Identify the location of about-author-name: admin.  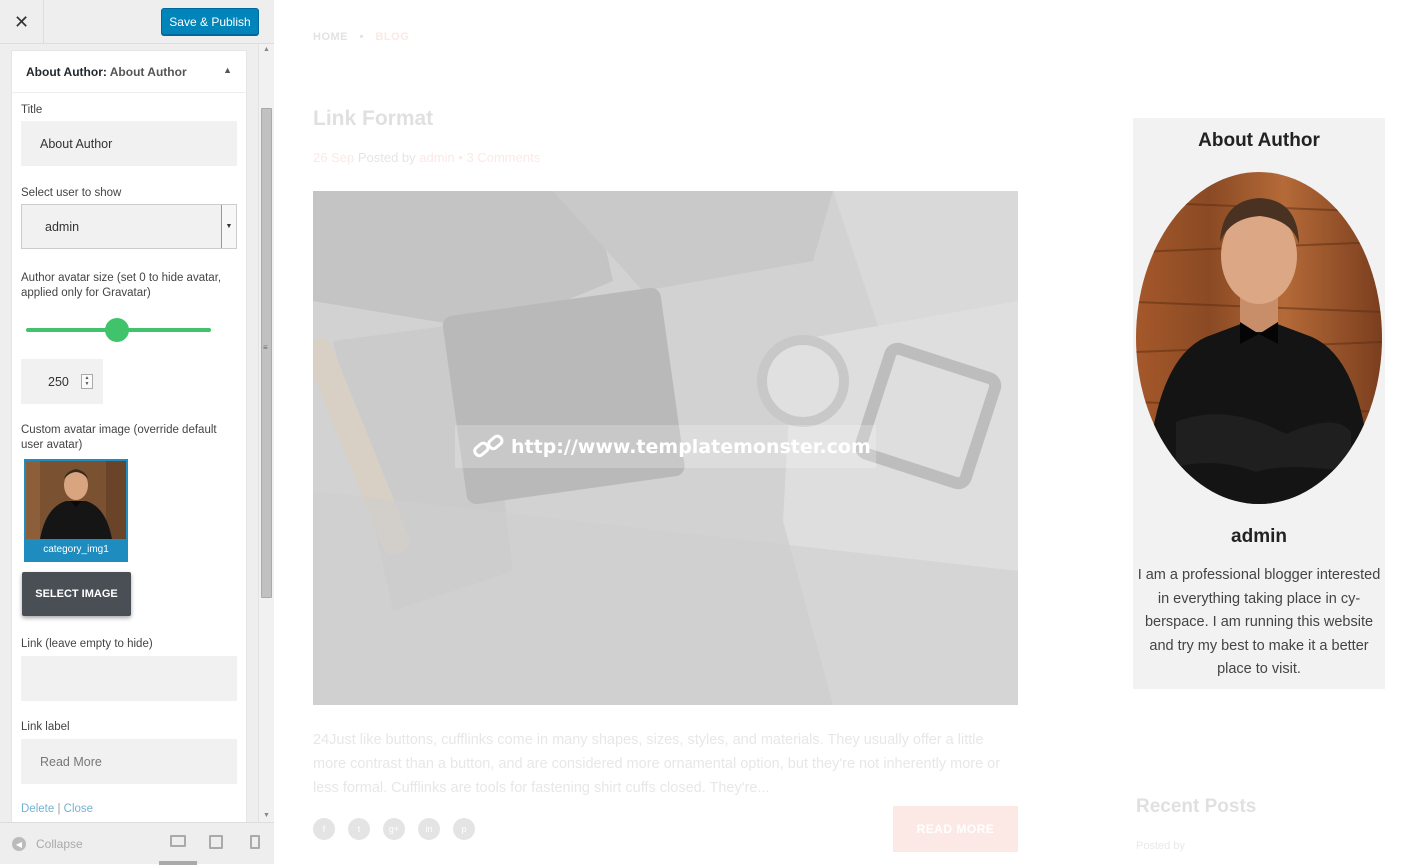
(1259, 536).